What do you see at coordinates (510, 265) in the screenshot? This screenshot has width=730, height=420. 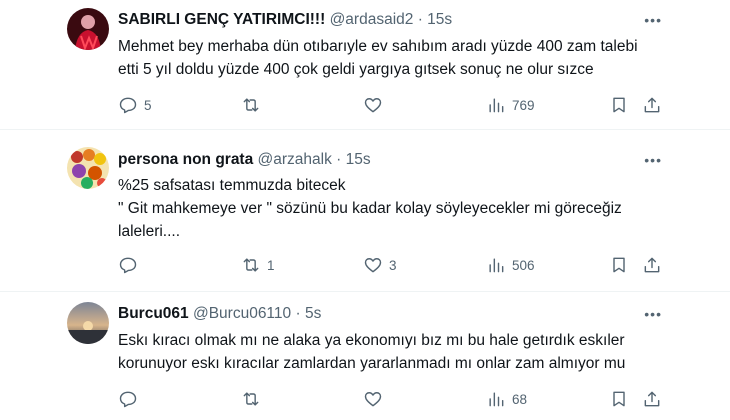 I see `views-button: 506` at bounding box center [510, 265].